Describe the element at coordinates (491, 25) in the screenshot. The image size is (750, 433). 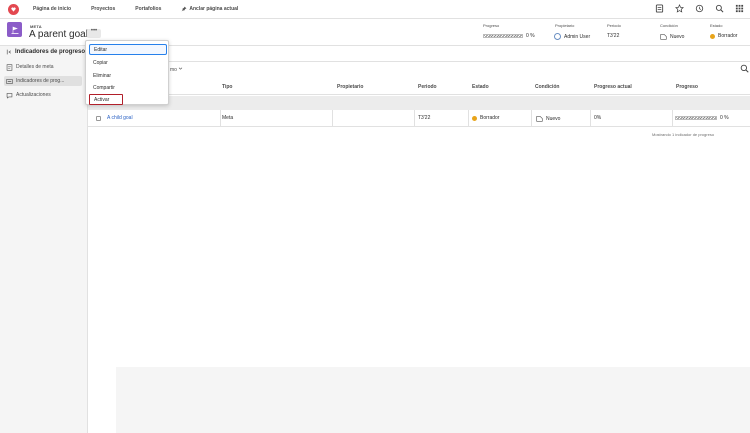
I see `progress-stat-label: Progreso` at that location.